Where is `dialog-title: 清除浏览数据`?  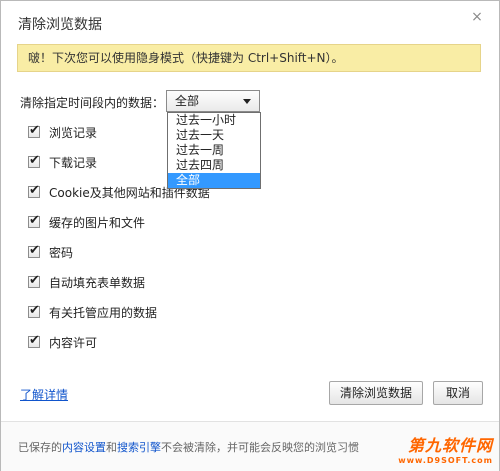
dialog-title: 清除浏览数据 is located at coordinates (60, 25).